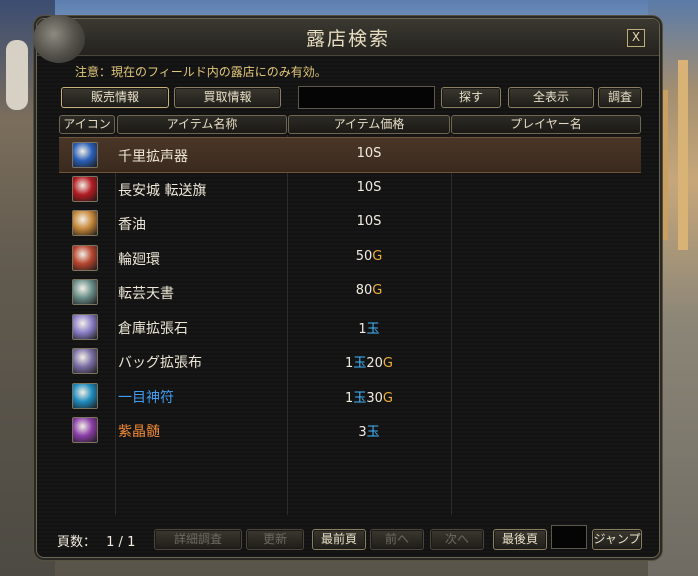 This screenshot has height=576, width=698. Describe the element at coordinates (17, 75) in the screenshot. I see `lantern-decoration` at that location.